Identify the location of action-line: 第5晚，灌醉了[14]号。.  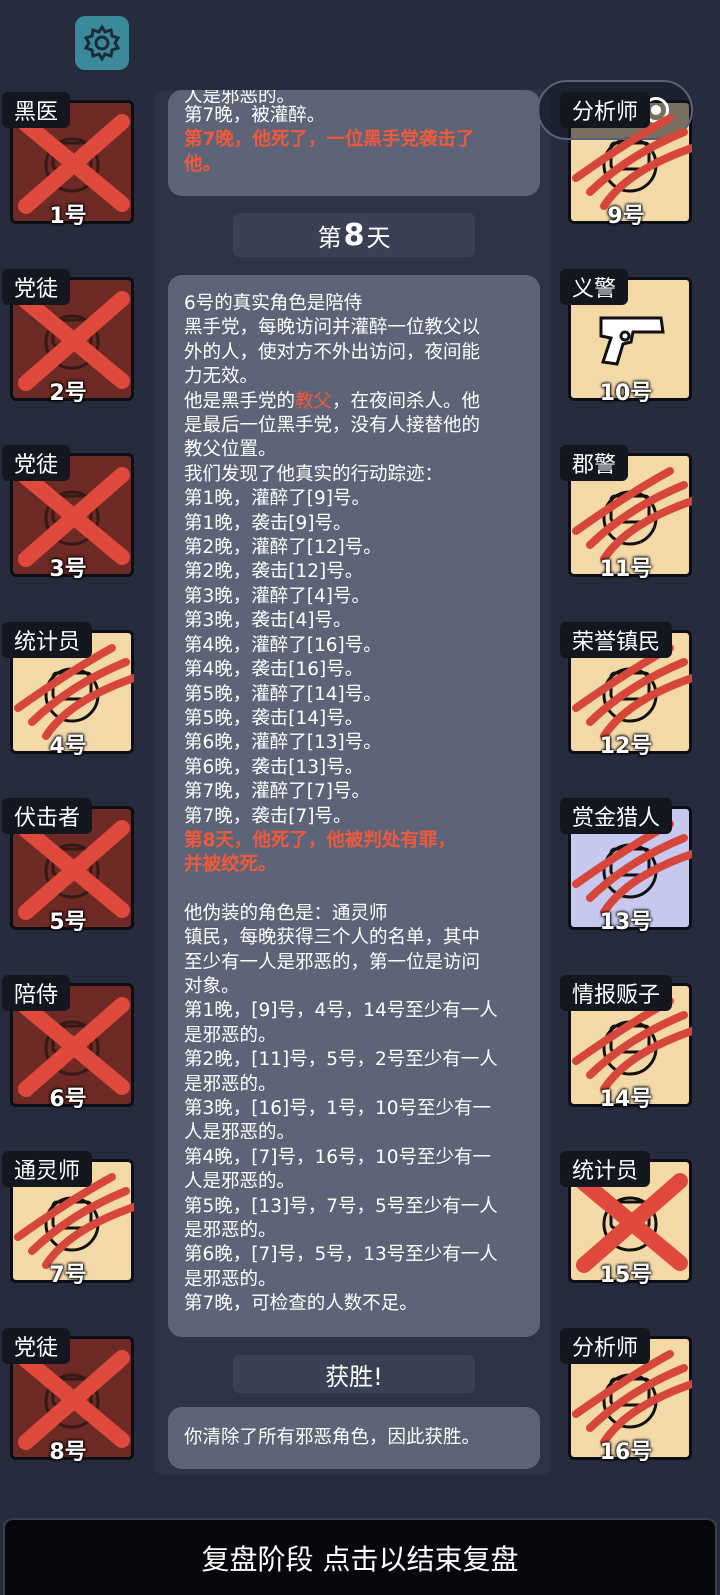
(283, 694).